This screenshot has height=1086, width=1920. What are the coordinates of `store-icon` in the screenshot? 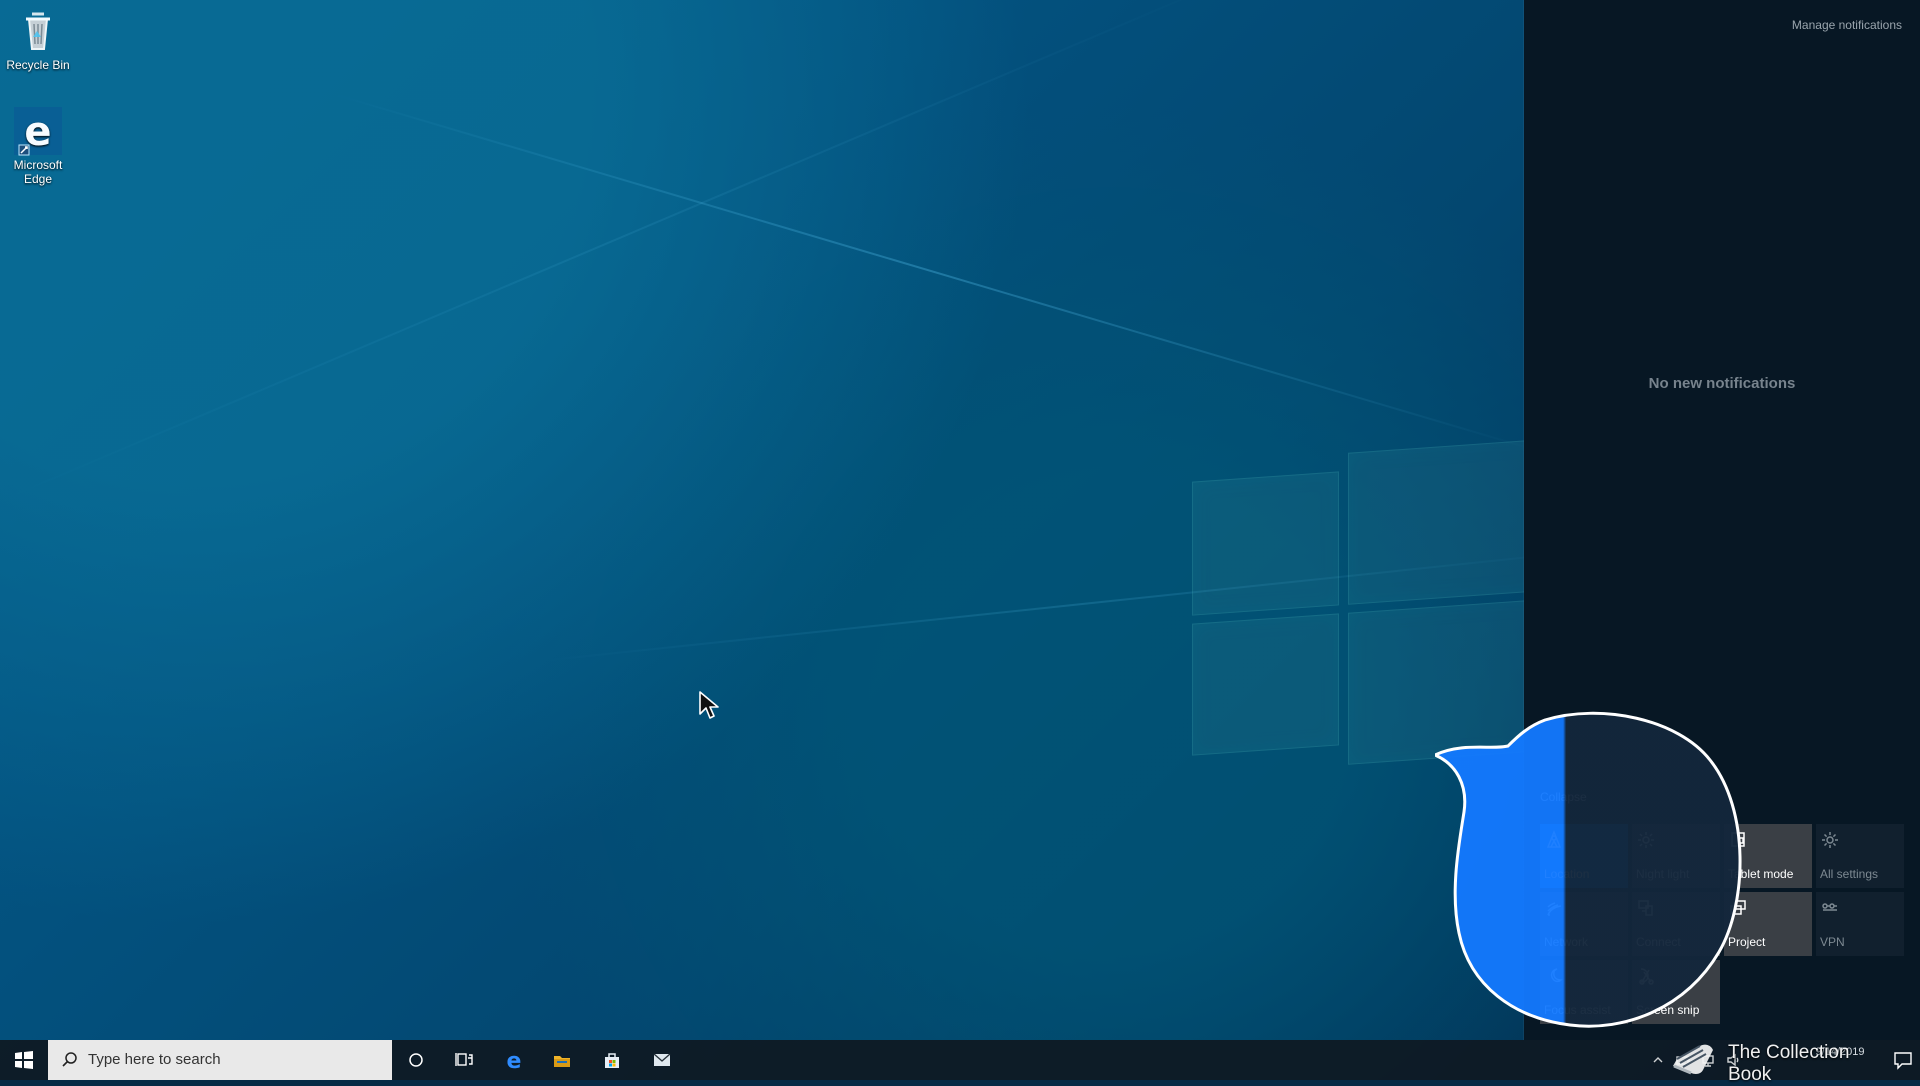 It's located at (612, 1060).